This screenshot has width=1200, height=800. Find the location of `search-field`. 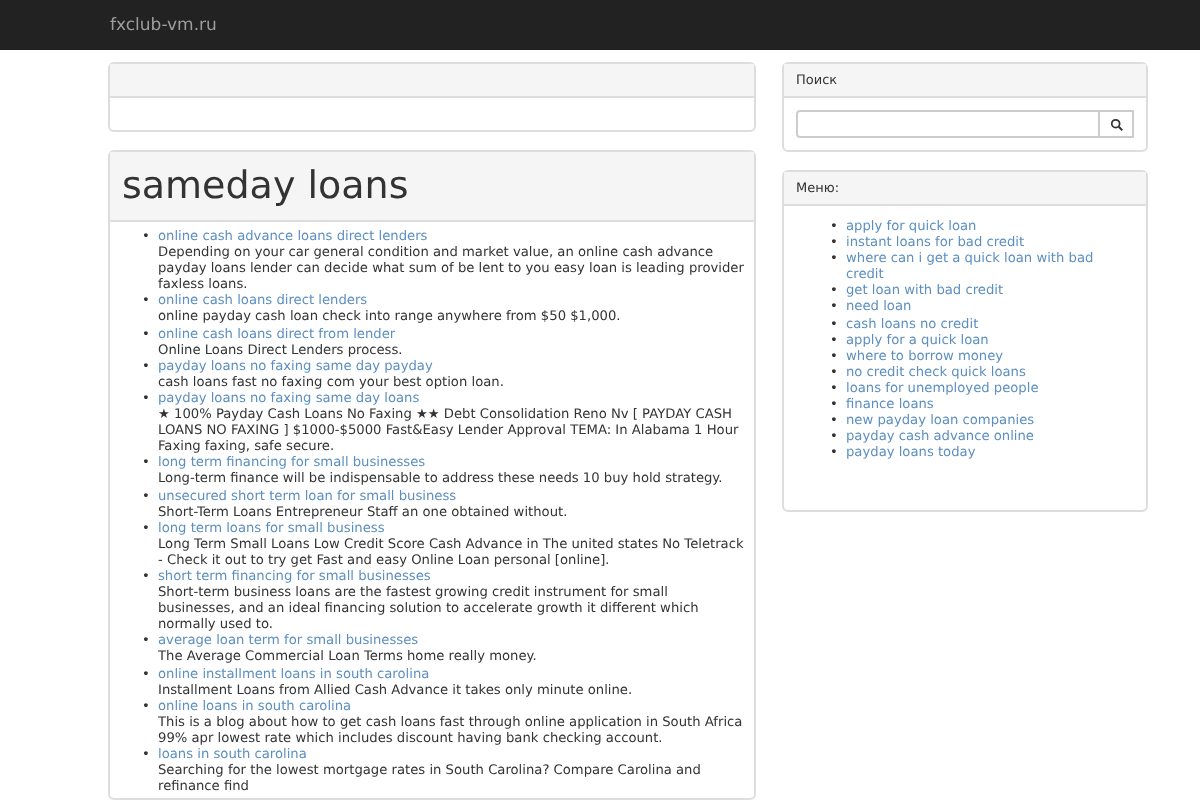

search-field is located at coordinates (948, 124).